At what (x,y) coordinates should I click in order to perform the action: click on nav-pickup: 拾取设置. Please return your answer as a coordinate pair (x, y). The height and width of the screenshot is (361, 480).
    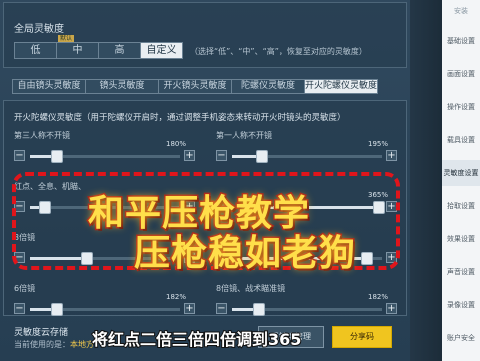
    Looking at the image, I should click on (461, 206).